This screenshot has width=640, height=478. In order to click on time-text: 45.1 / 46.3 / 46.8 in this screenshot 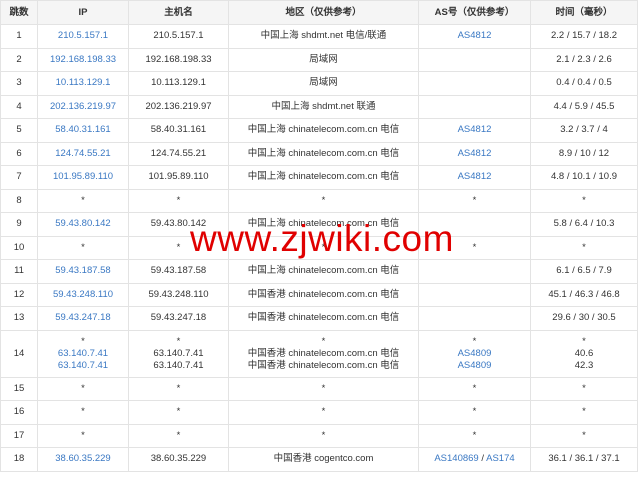, I will do `click(584, 294)`.